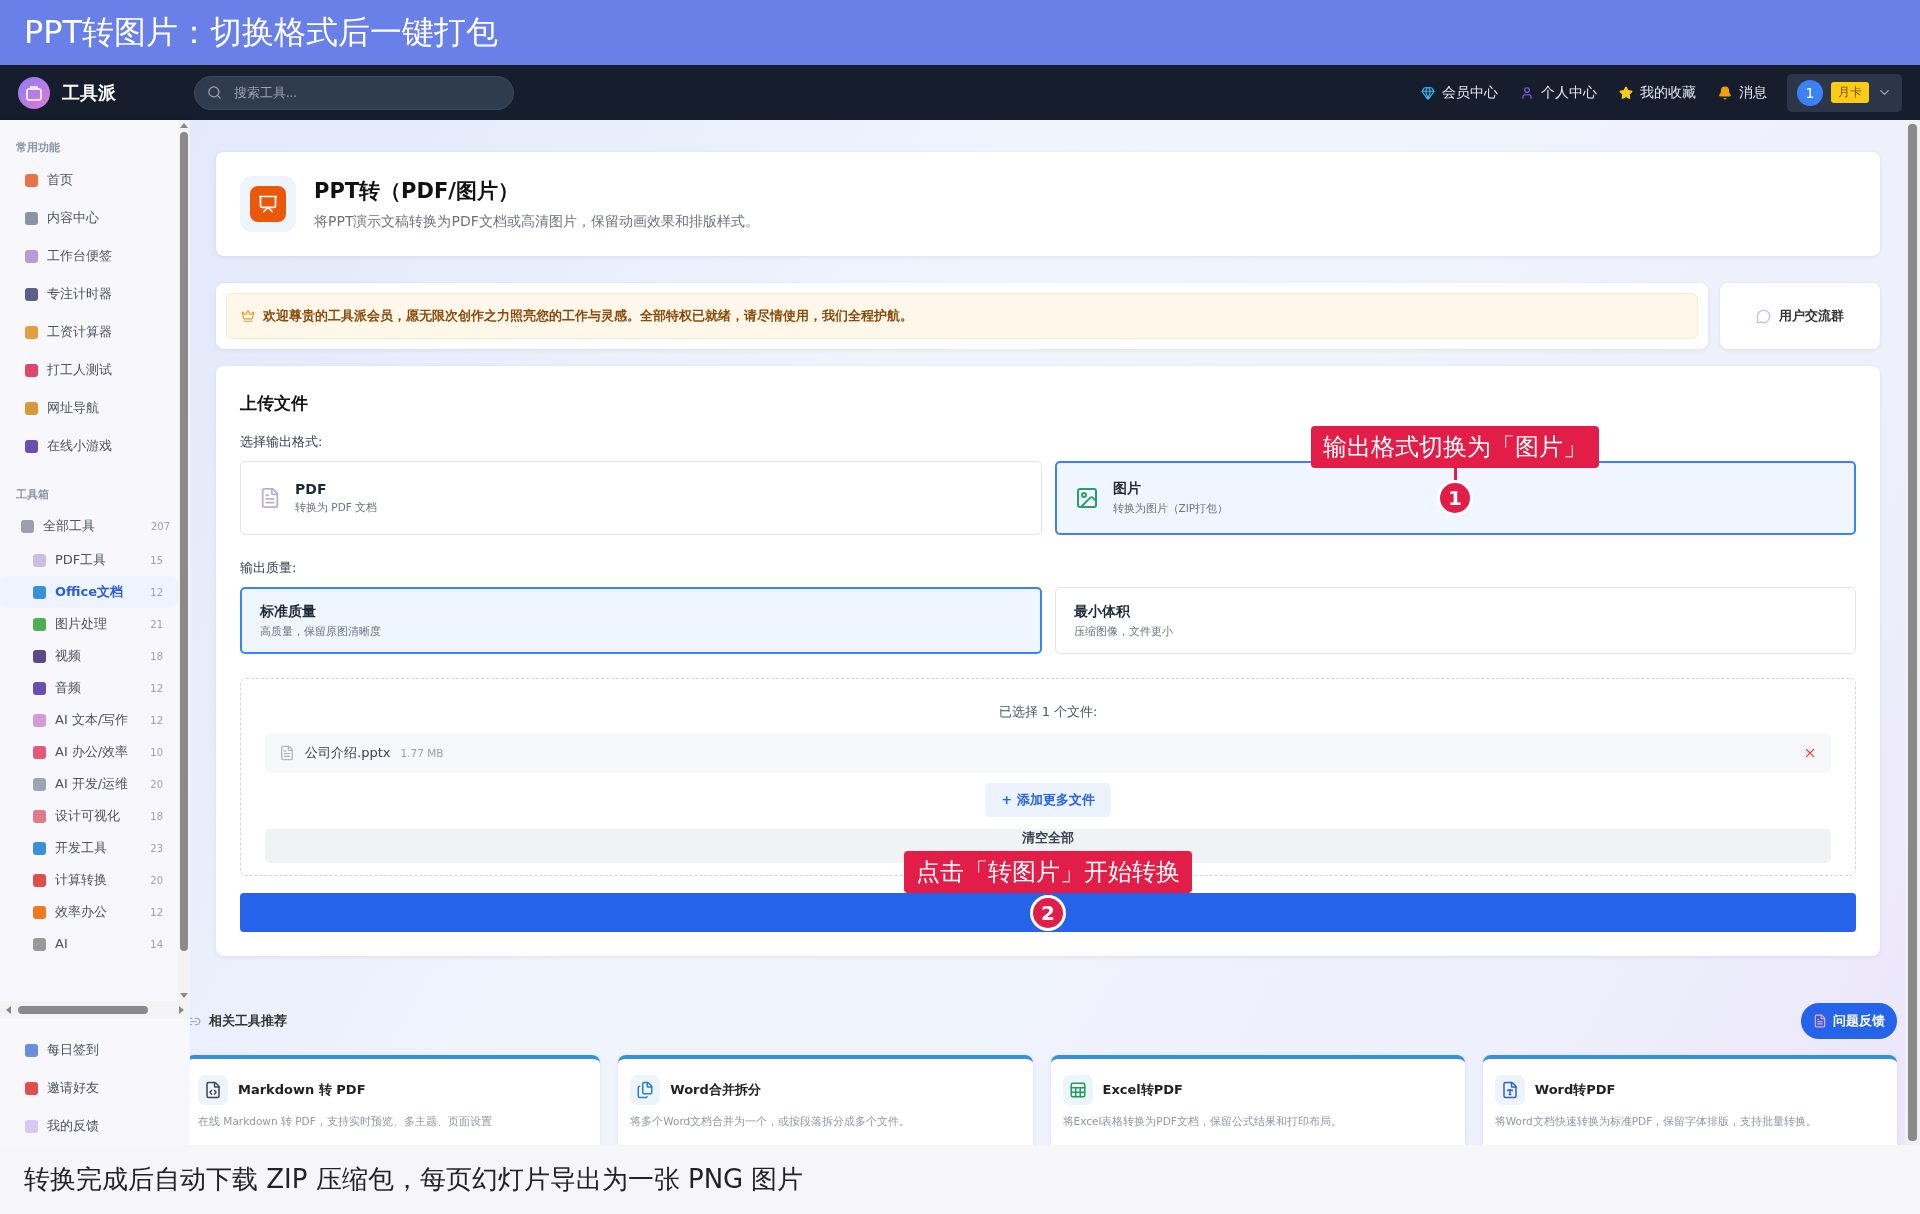  Describe the element at coordinates (1077, 1090) in the screenshot. I see `spreadsheet-icon` at that location.